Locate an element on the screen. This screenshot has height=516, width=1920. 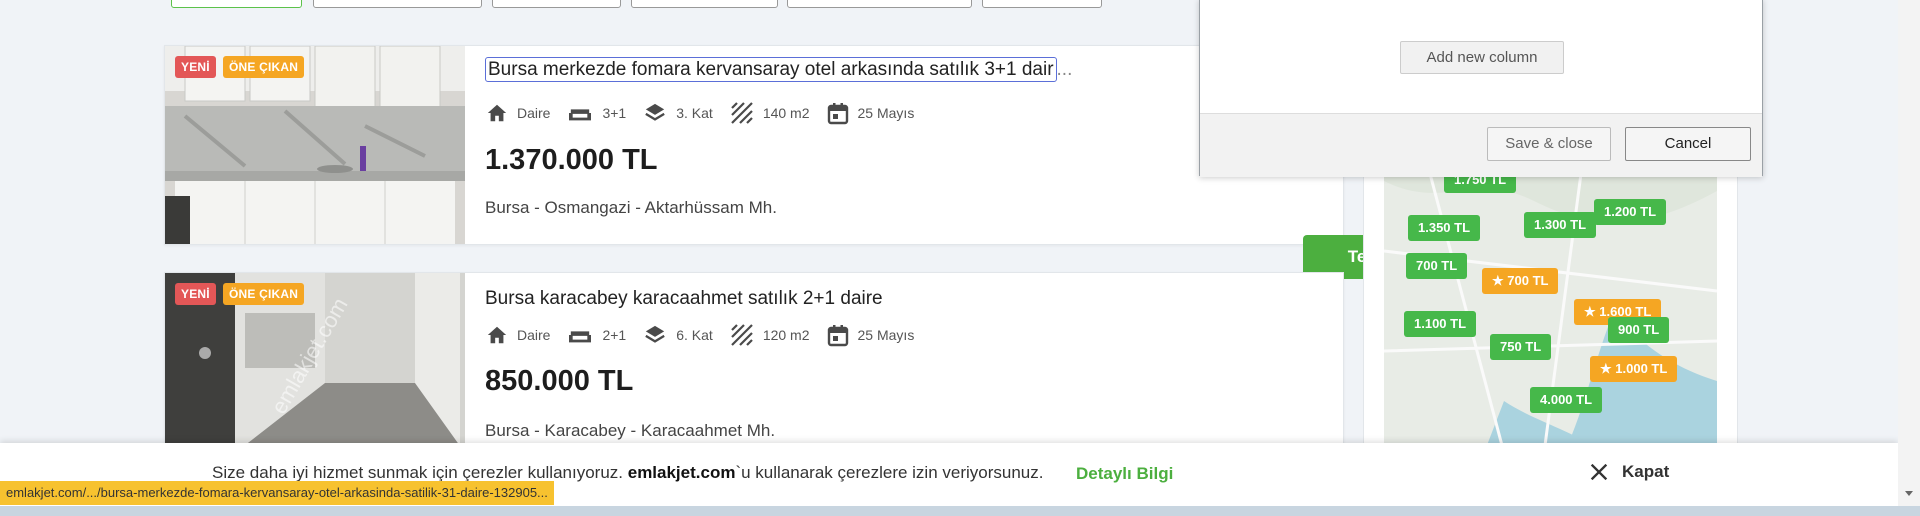
meta-area-label: 140 m2 is located at coordinates (786, 113).